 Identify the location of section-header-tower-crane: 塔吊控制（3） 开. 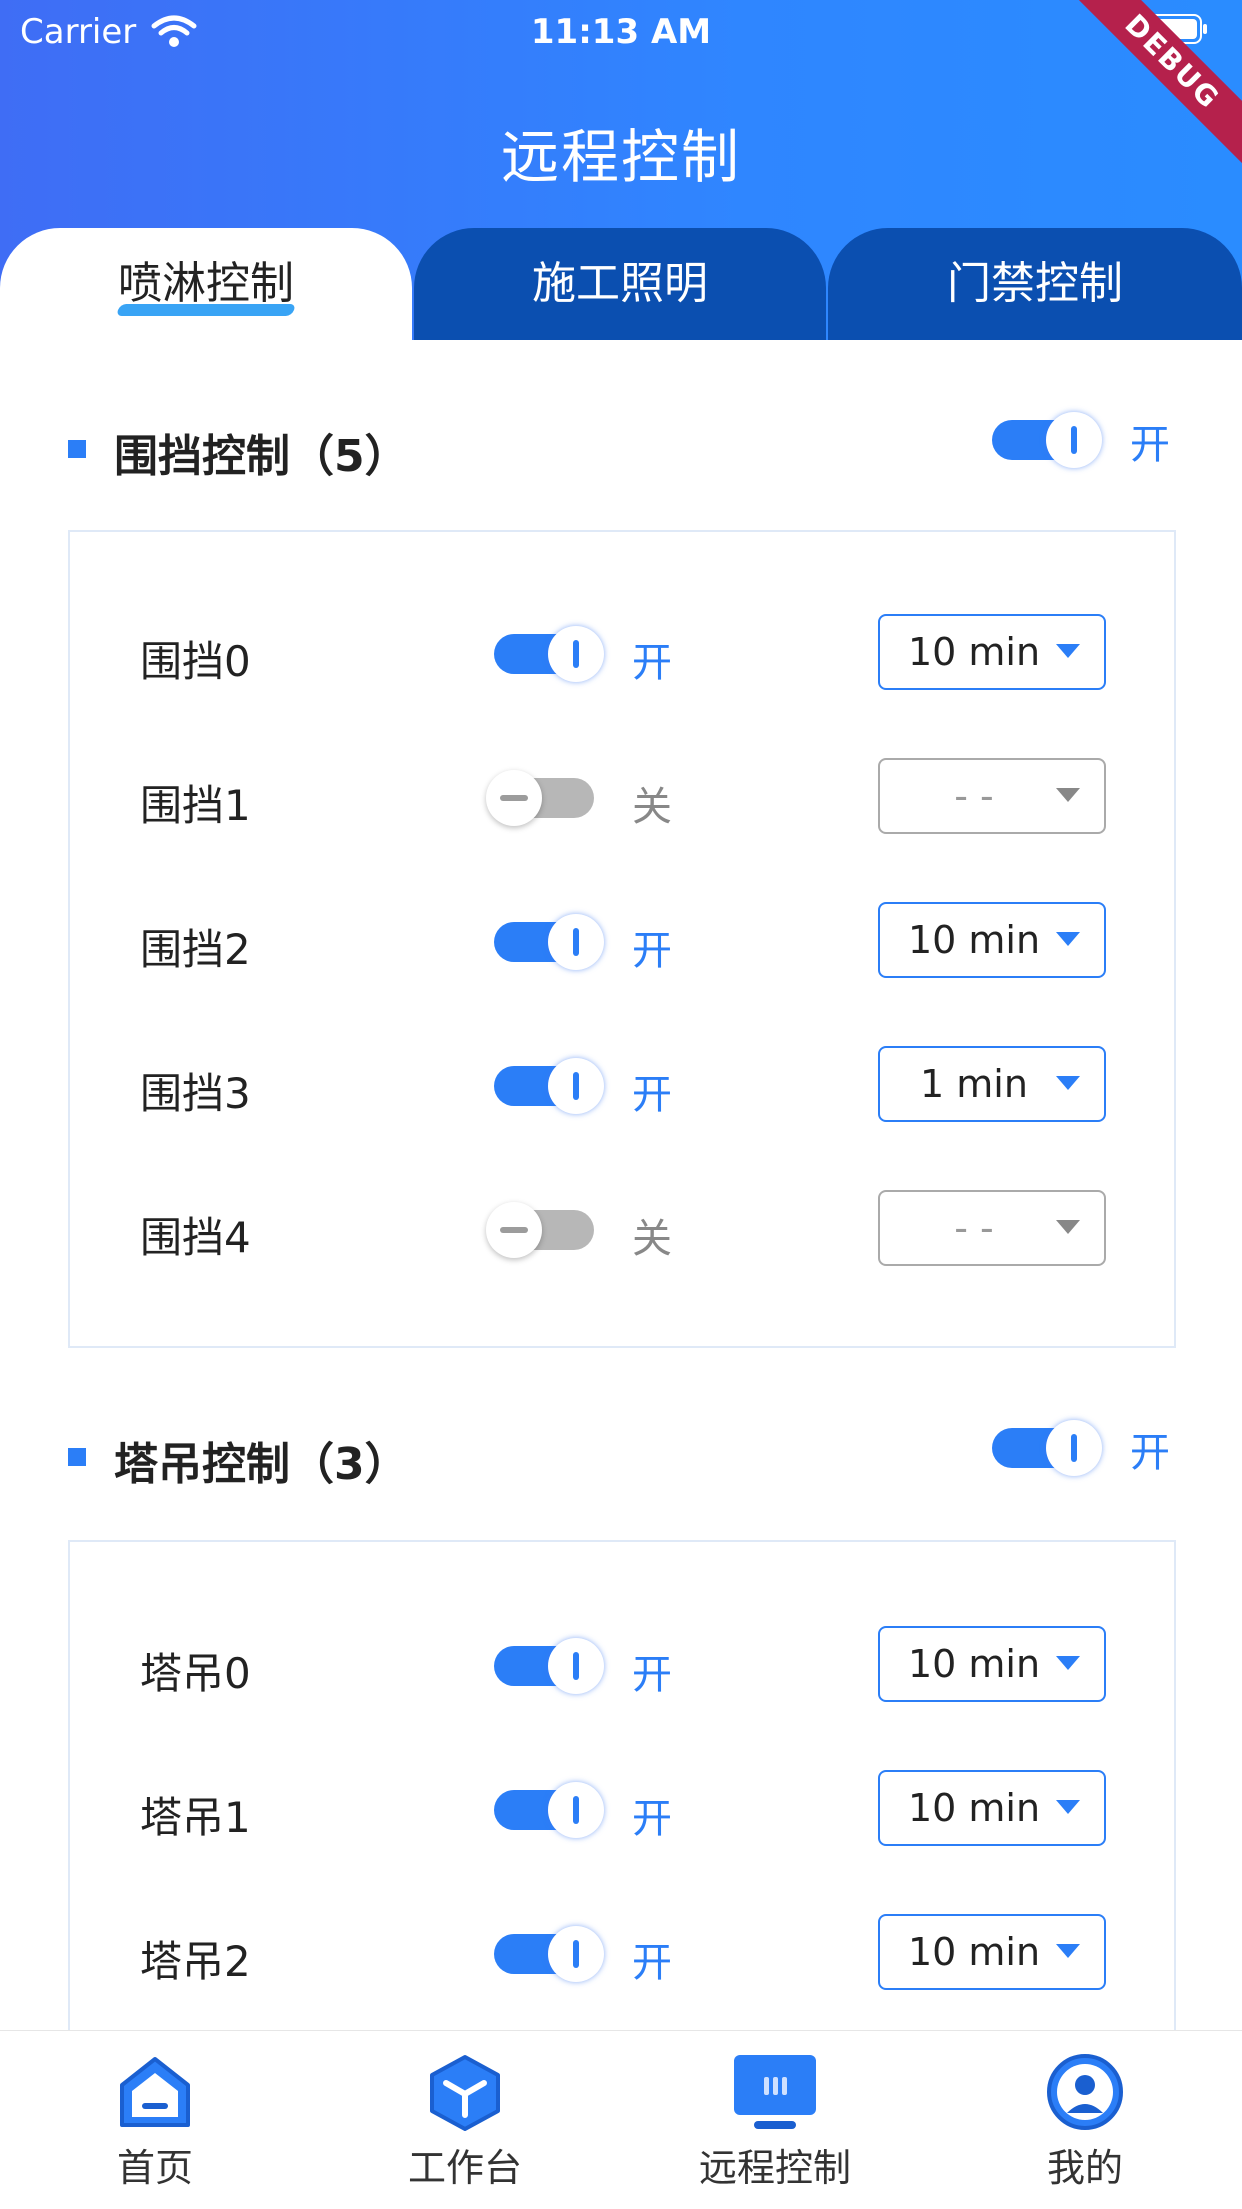
(621, 1454).